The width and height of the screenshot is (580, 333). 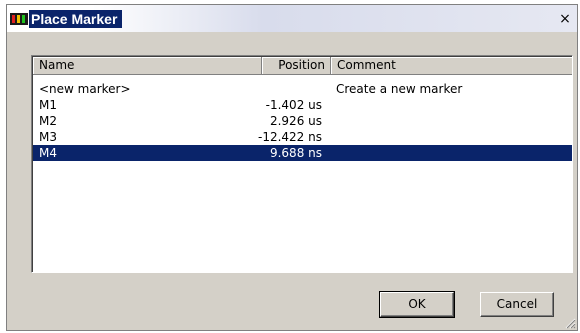 What do you see at coordinates (451, 66) in the screenshot?
I see `column-header-comment: Comment` at bounding box center [451, 66].